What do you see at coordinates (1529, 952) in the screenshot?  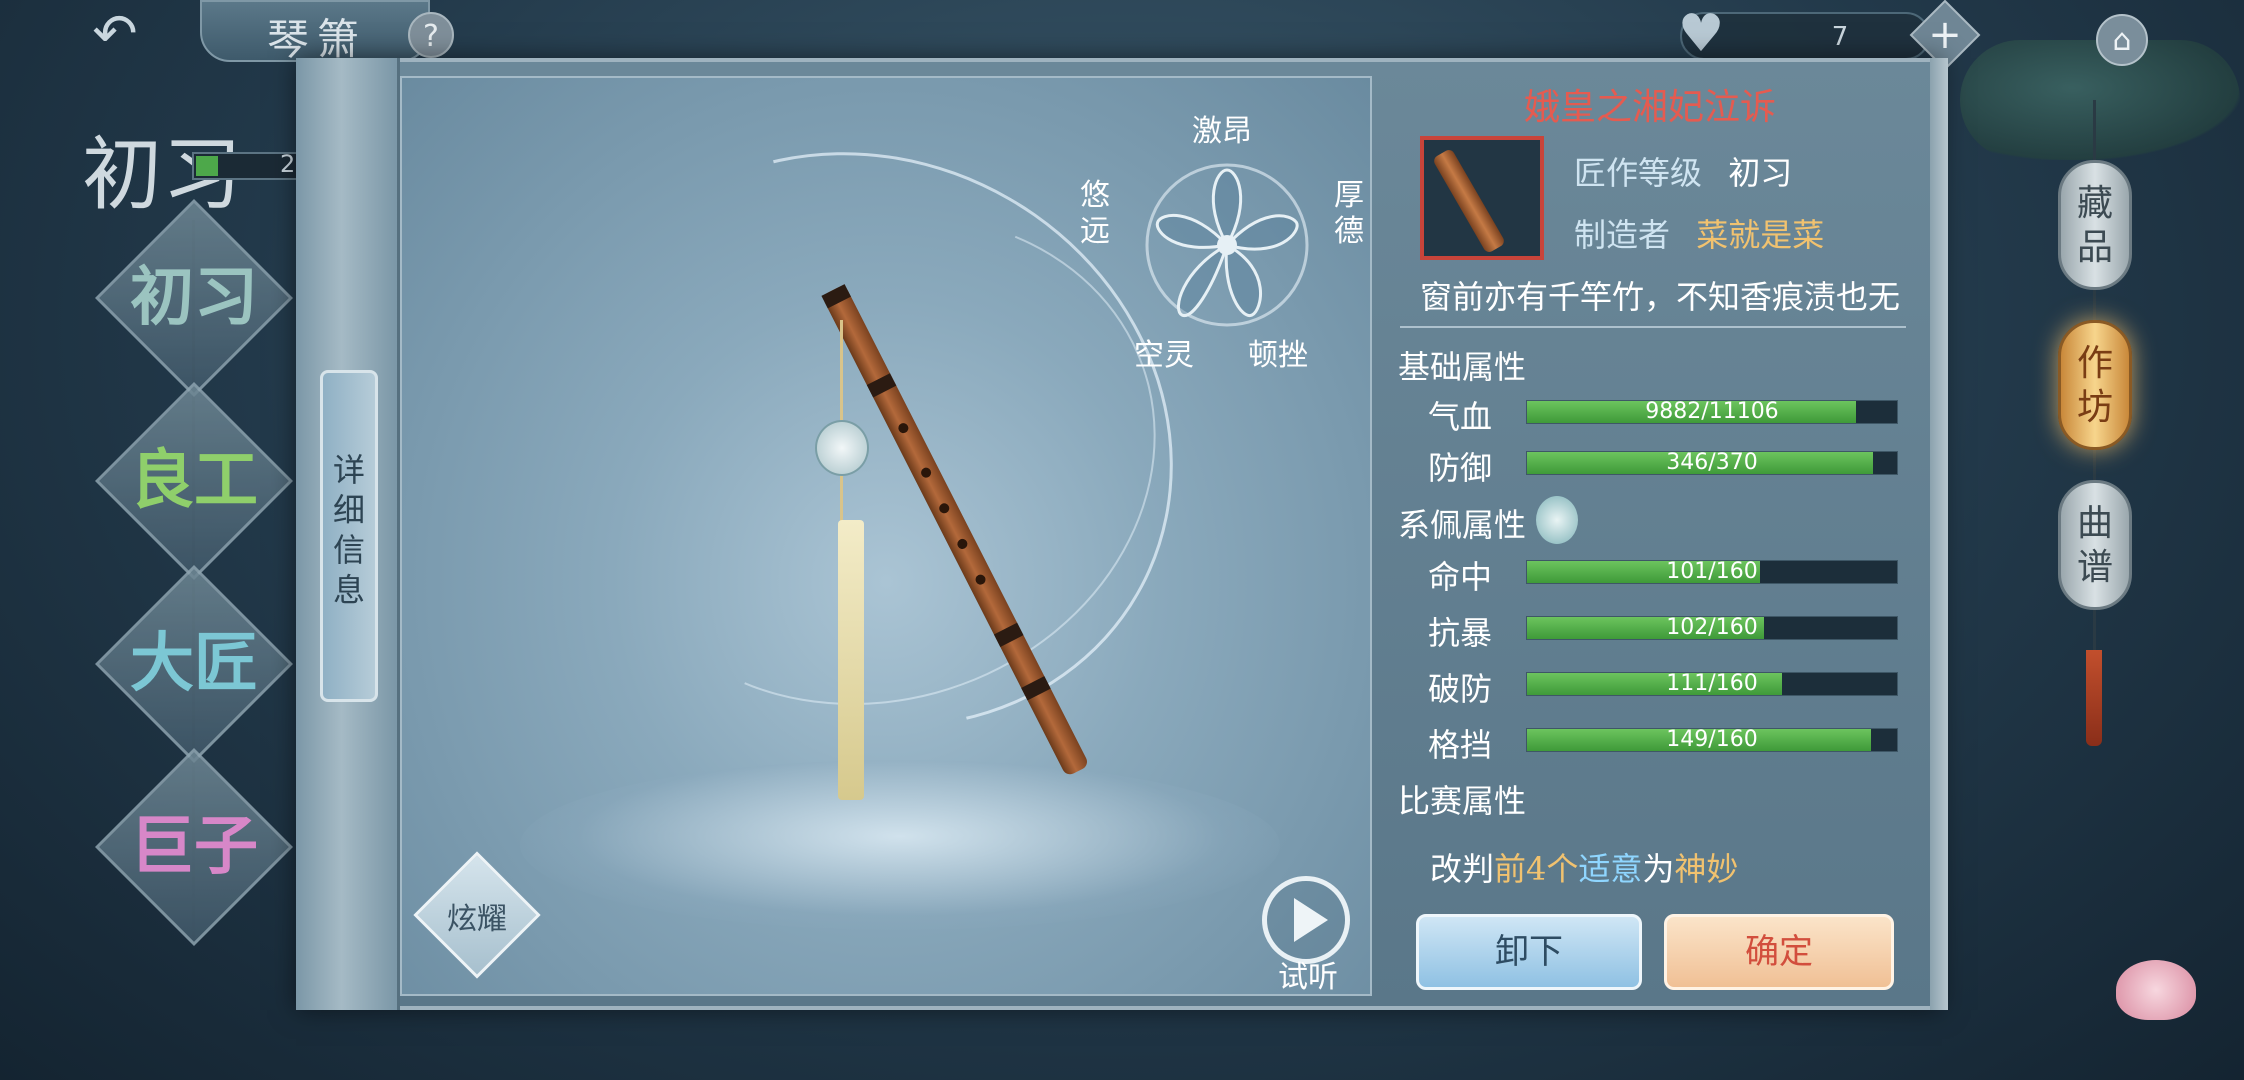 I see `unequip-button: 卸下` at bounding box center [1529, 952].